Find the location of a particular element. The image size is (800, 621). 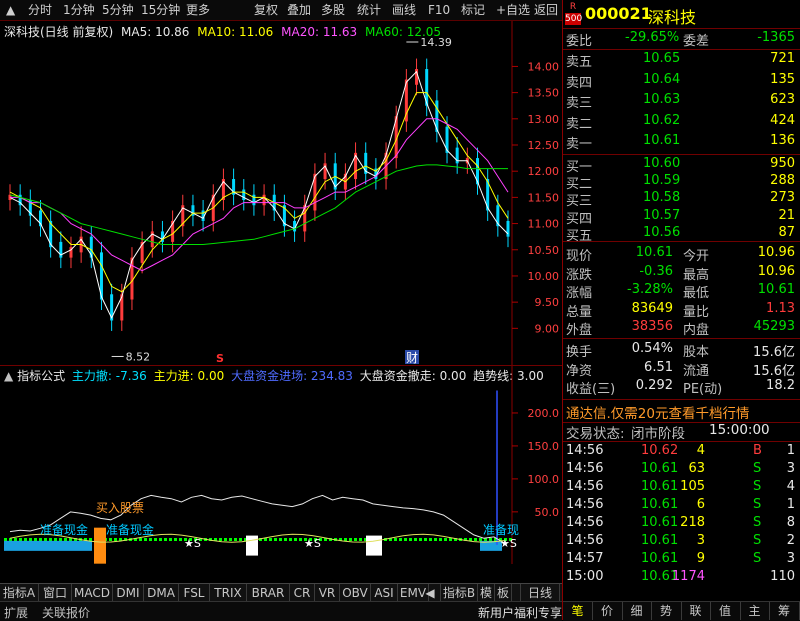

indicator-tab: CR is located at coordinates (302, 593).